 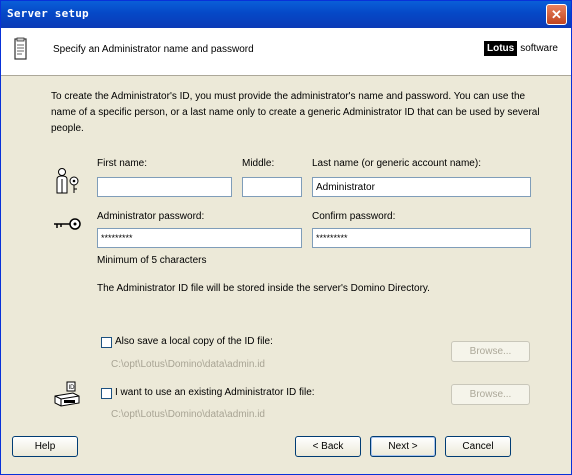 I want to click on middle-name-field, so click(x=272, y=187).